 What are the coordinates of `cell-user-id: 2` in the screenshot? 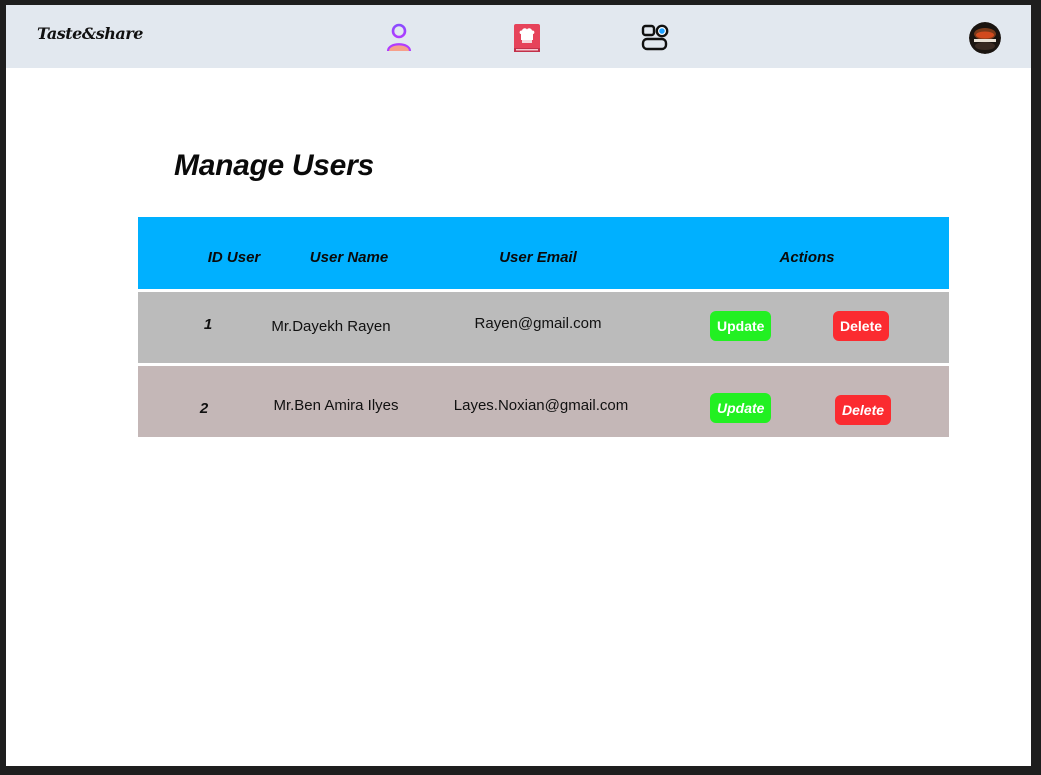 It's located at (204, 408).